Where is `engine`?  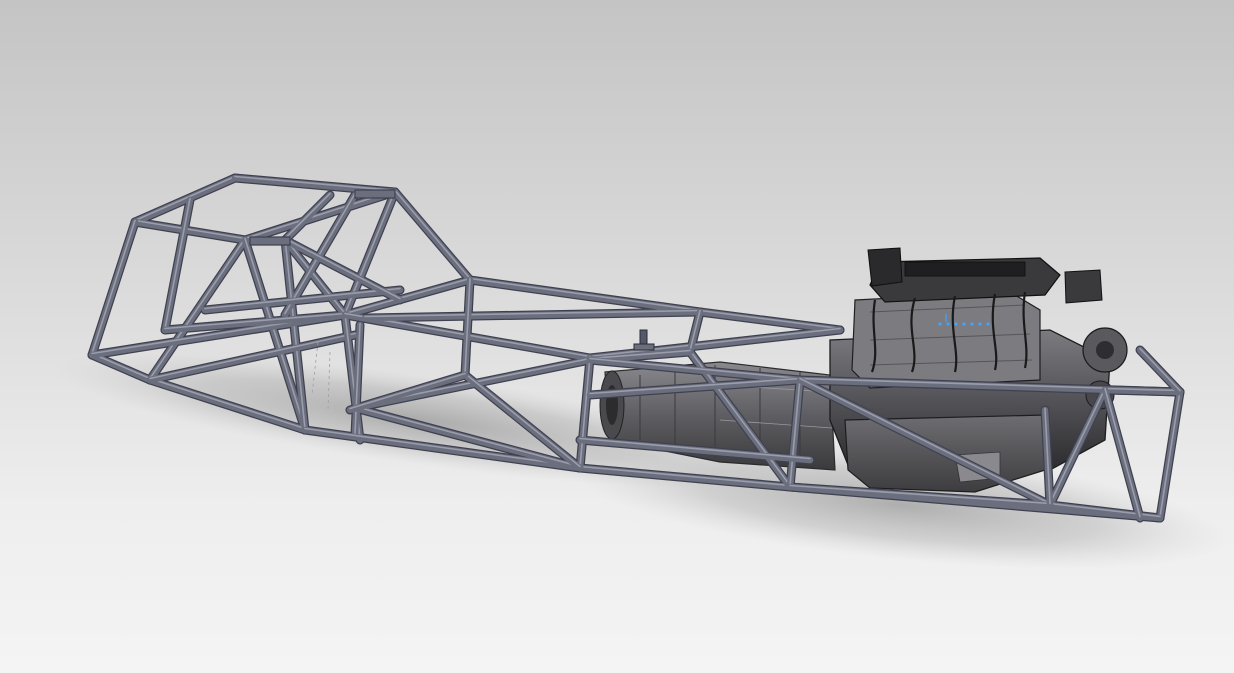 engine is located at coordinates (978, 370).